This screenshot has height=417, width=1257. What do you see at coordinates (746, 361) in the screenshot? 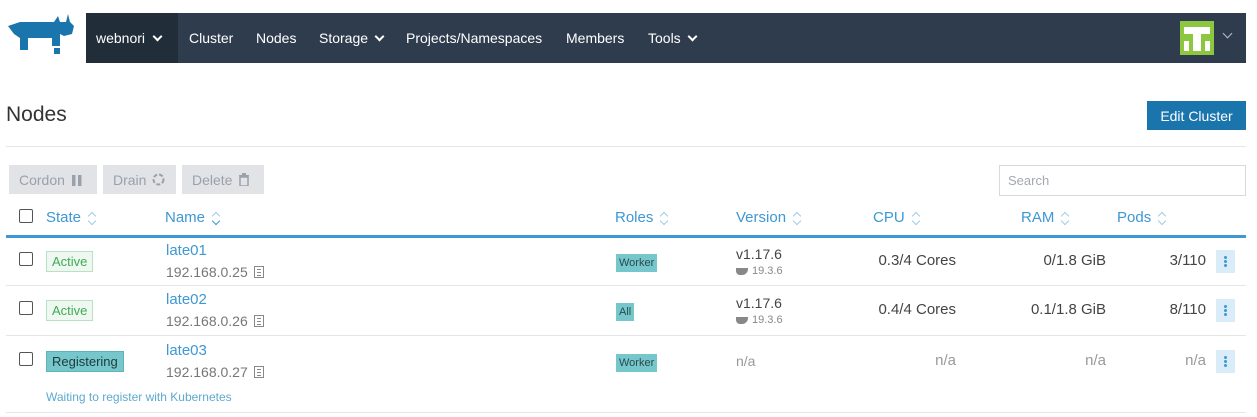
I see `kubelet-version: n/a` at bounding box center [746, 361].